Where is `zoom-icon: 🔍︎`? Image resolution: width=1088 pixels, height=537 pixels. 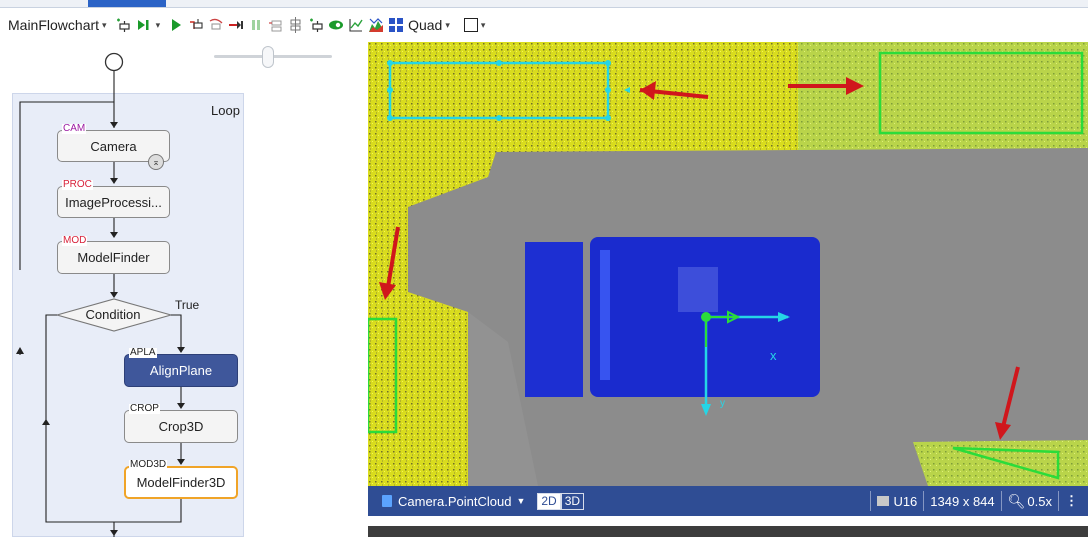
zoom-icon: 🔍︎ is located at coordinates (1017, 501).